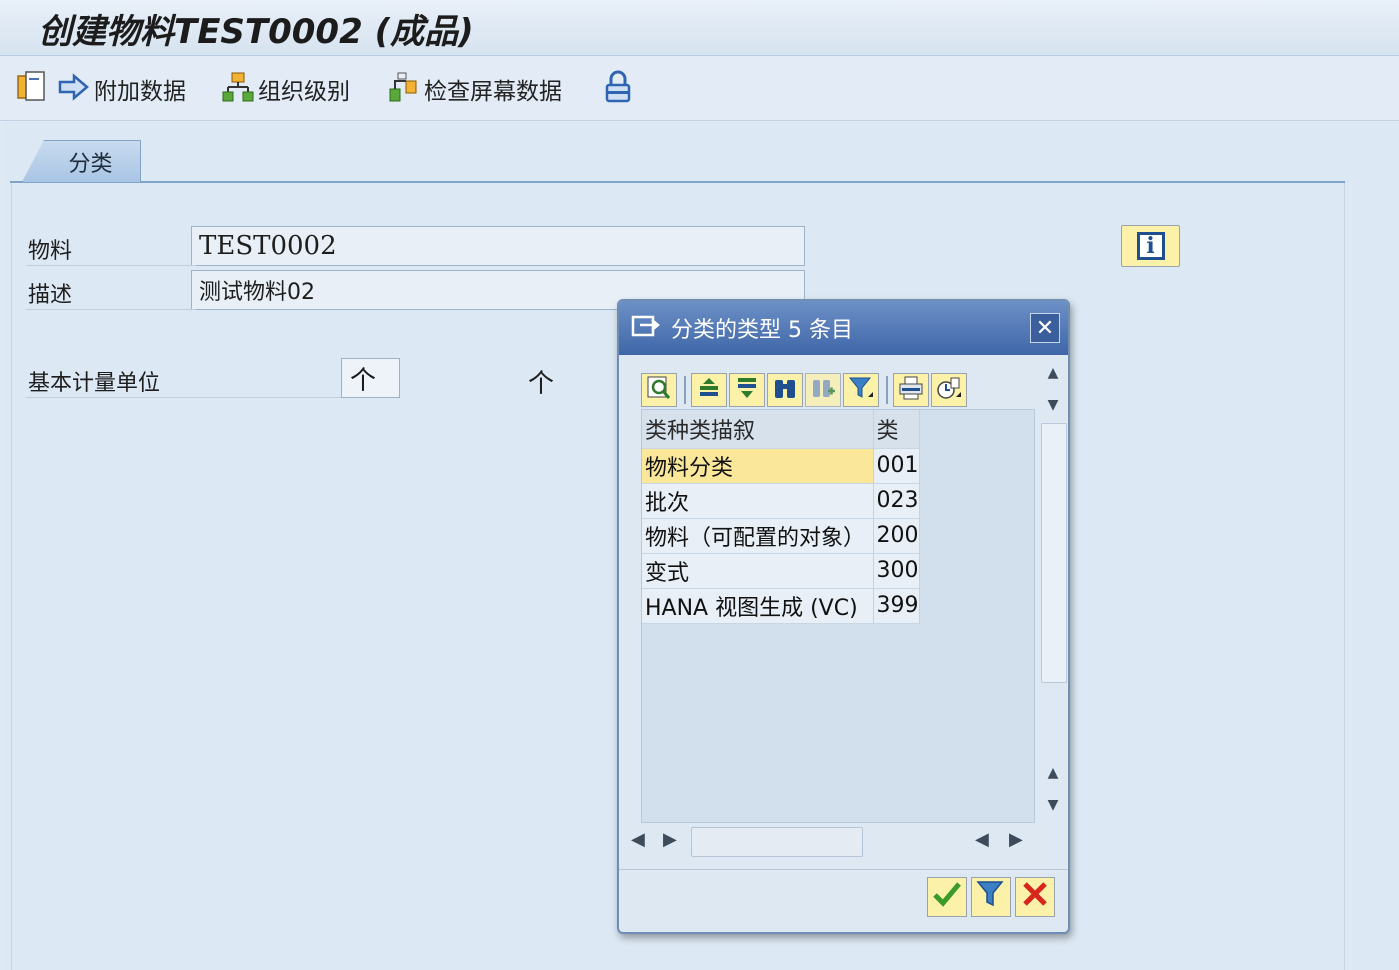 The height and width of the screenshot is (970, 1399). I want to click on lock-icon, so click(618, 89).